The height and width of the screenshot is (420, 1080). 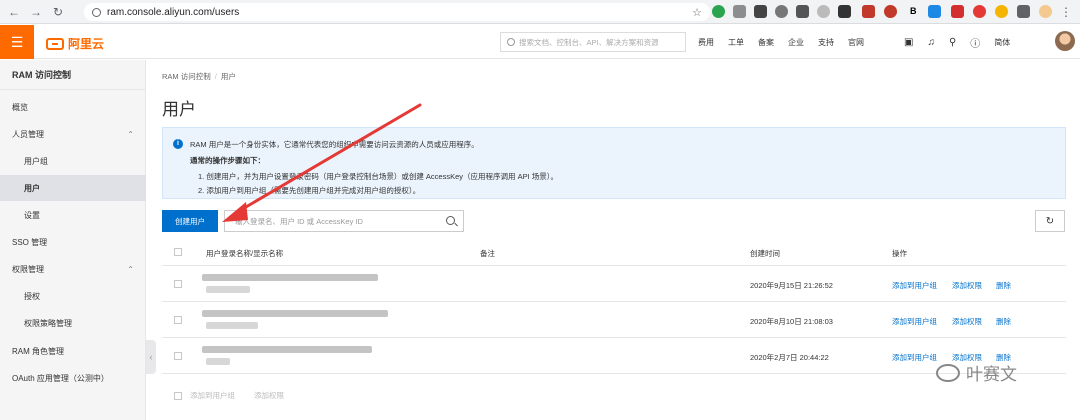 I want to click on watermark-text: 叶赛文, so click(x=991, y=374).